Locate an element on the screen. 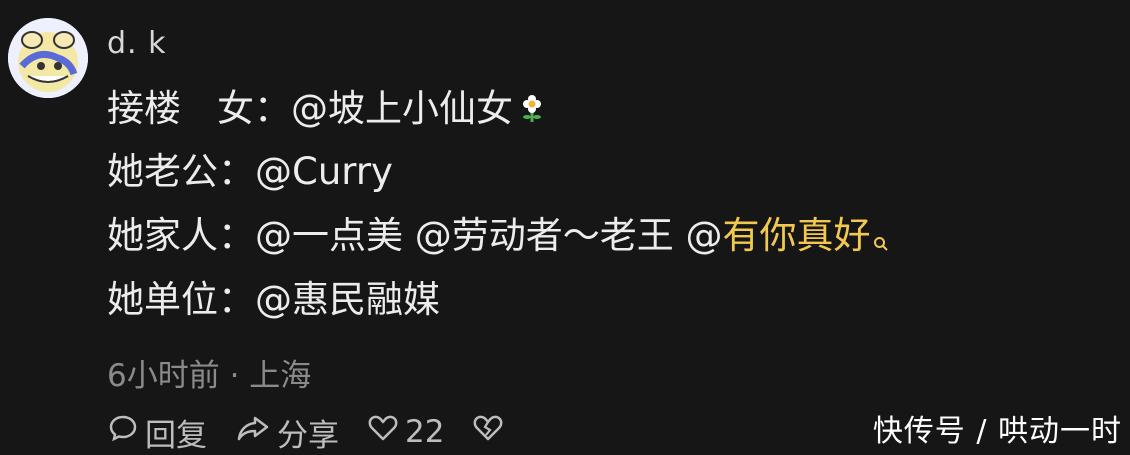  dislike-button is located at coordinates (491, 432).